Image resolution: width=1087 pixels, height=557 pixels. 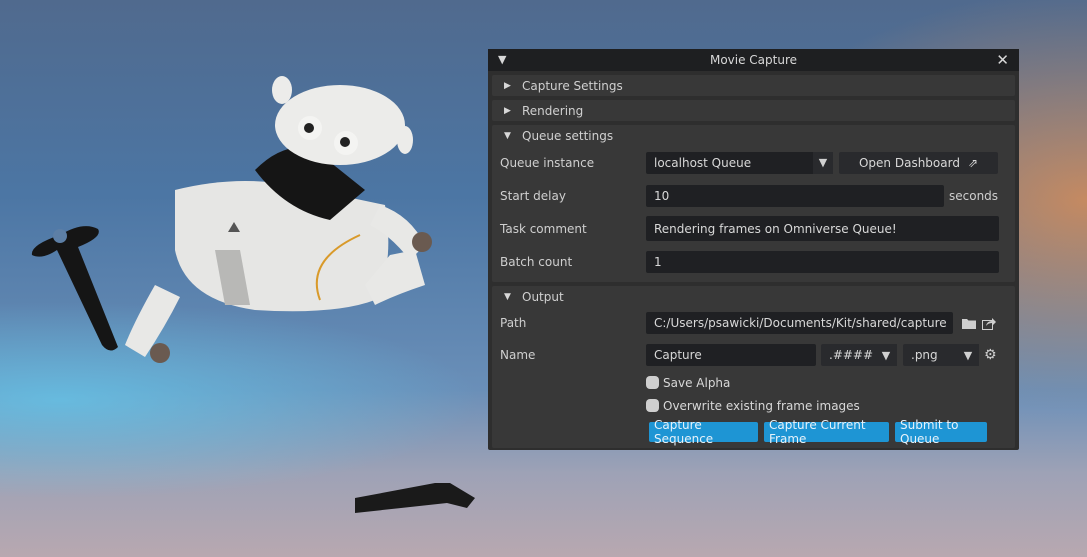 What do you see at coordinates (1002, 60) in the screenshot?
I see `close-icon: ✕` at bounding box center [1002, 60].